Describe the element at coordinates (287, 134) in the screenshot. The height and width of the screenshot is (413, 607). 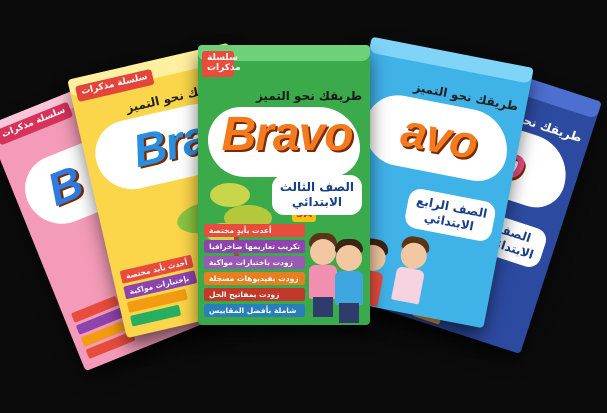
I see `book-logo: Bravo` at that location.